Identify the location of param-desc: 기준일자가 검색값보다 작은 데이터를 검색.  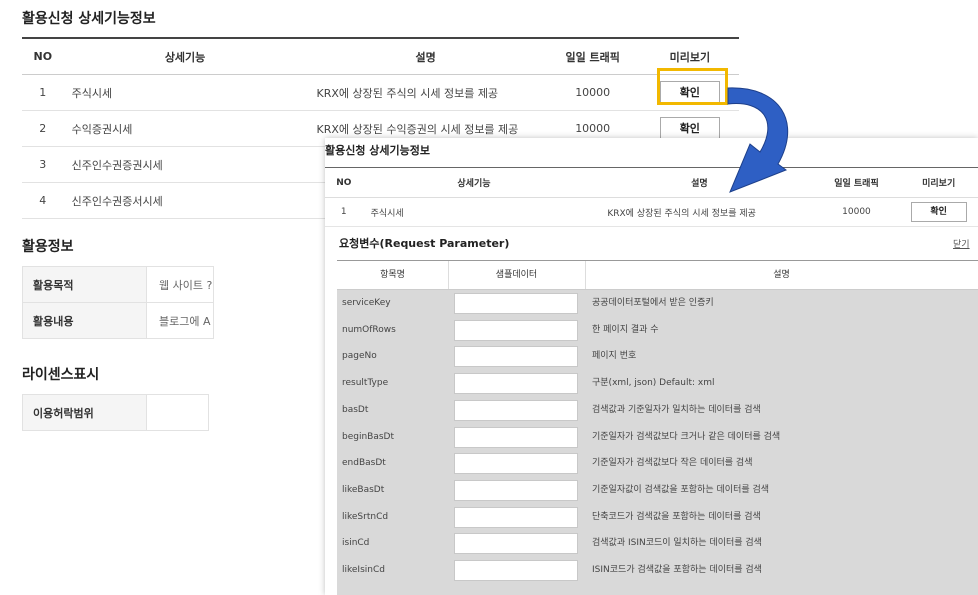
(672, 463).